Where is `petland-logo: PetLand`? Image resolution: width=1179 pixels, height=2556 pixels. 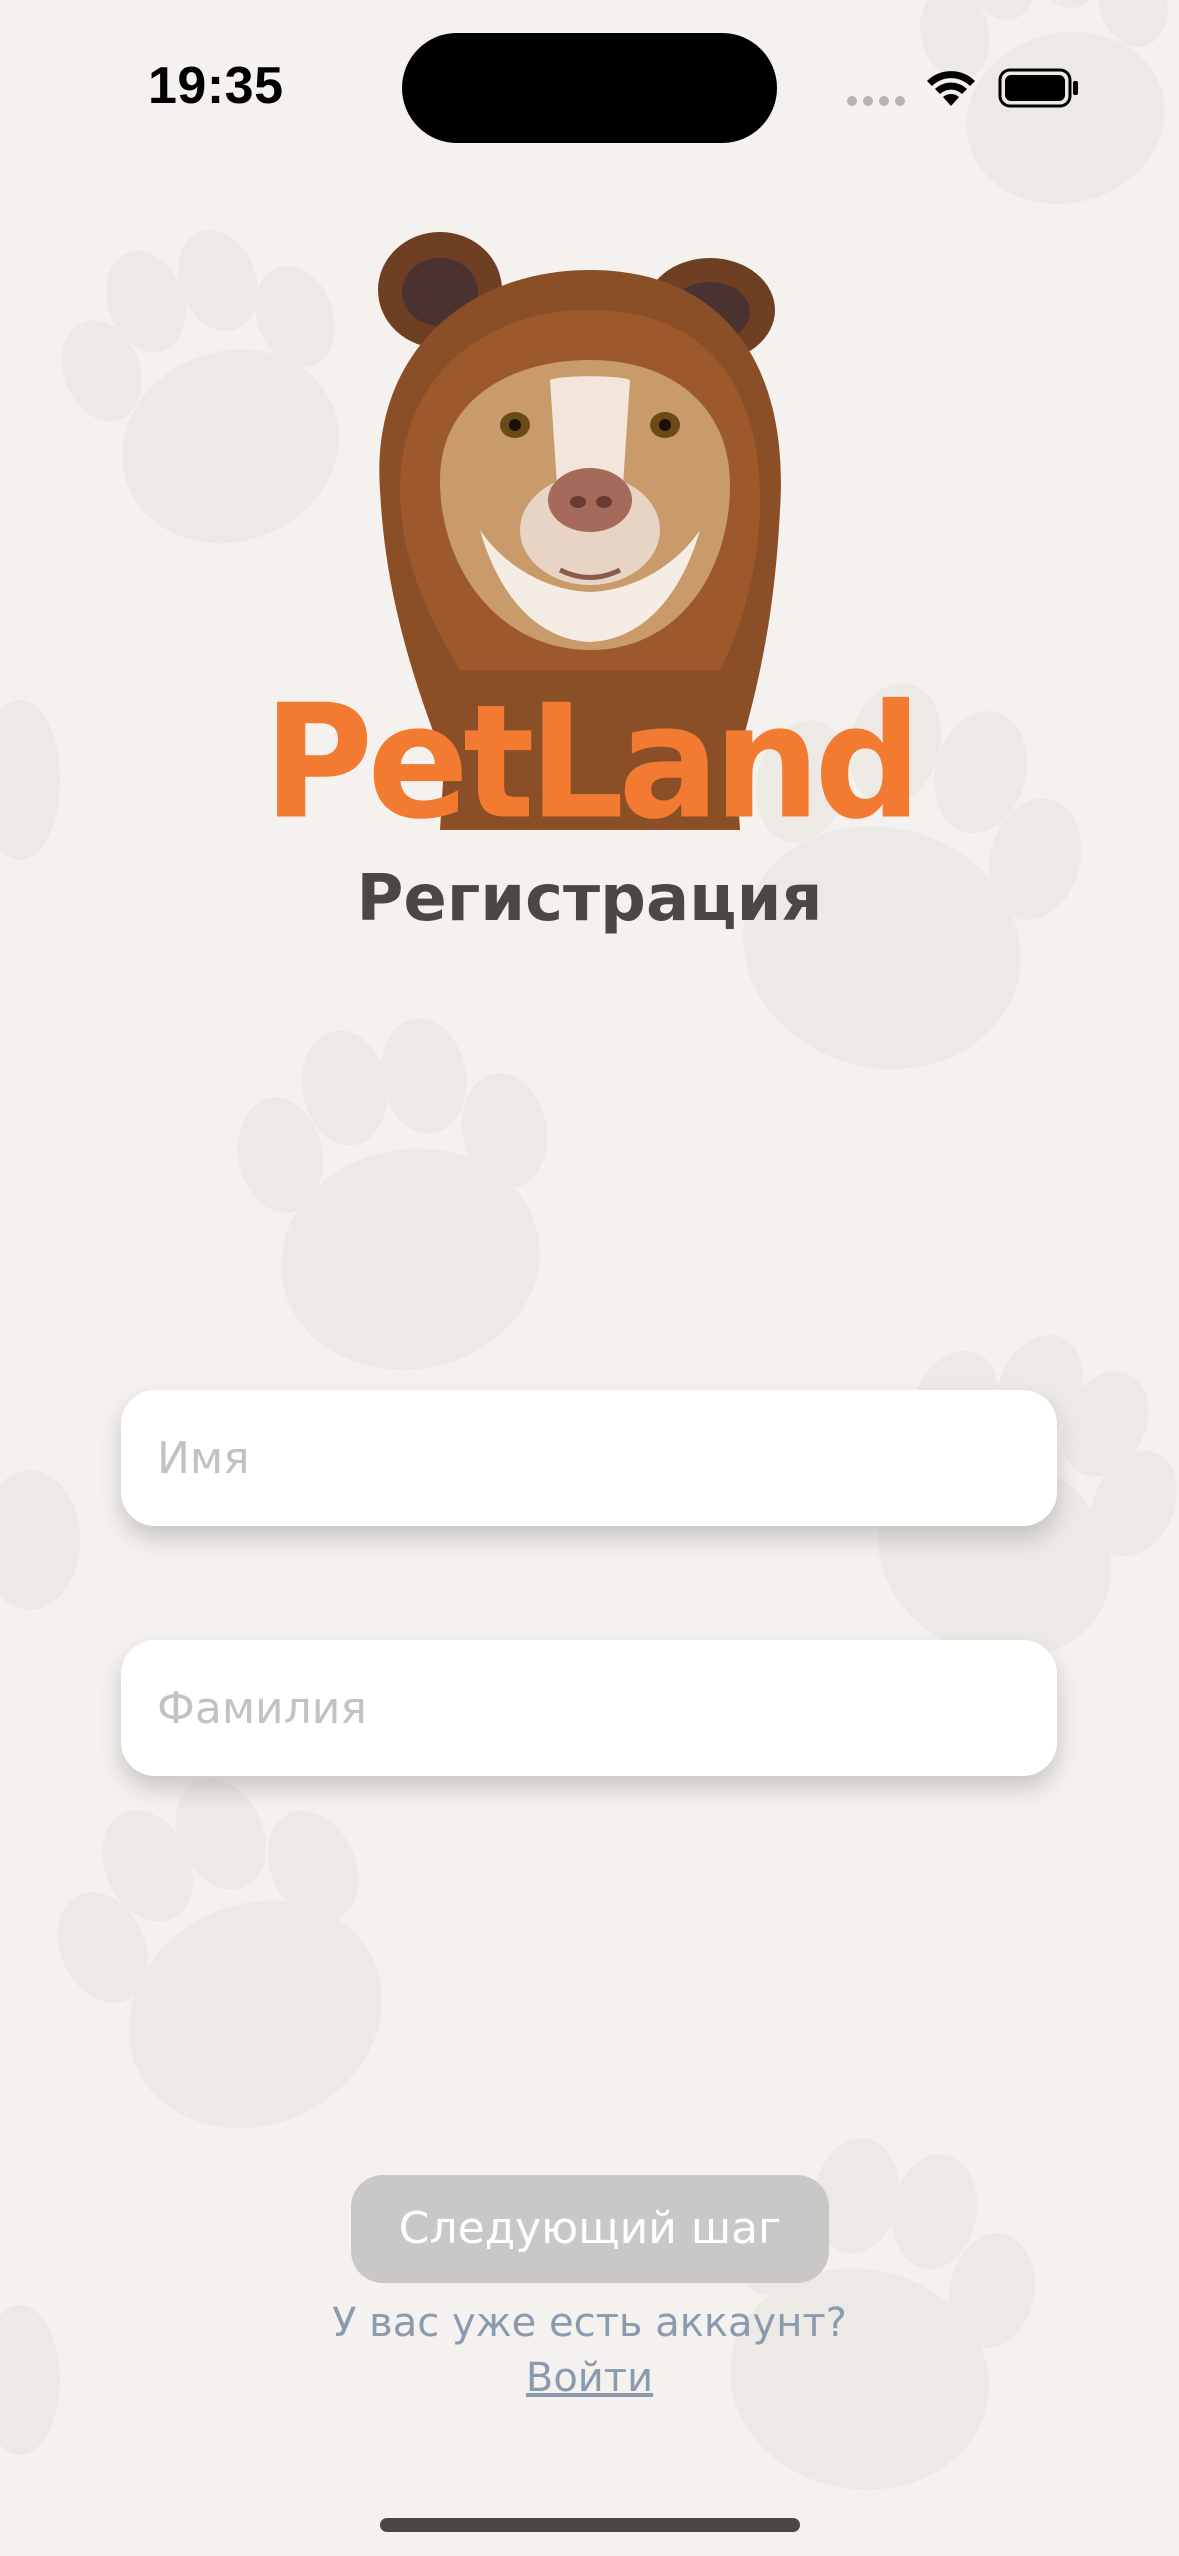 petland-logo: PetLand is located at coordinates (592, 763).